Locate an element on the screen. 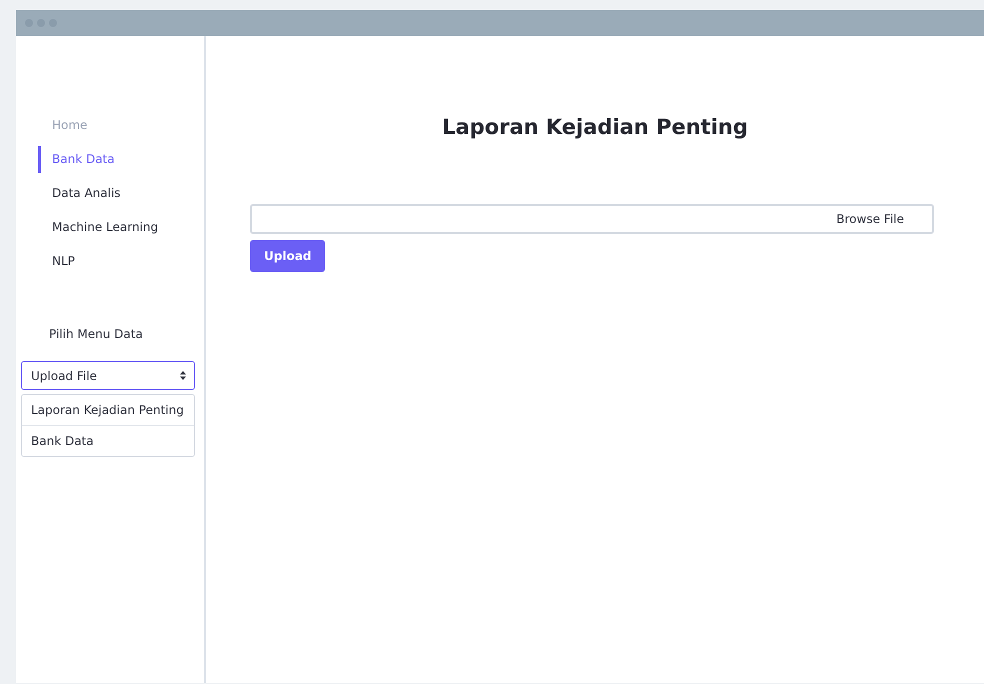  browse-button: Browse File is located at coordinates (870, 219).